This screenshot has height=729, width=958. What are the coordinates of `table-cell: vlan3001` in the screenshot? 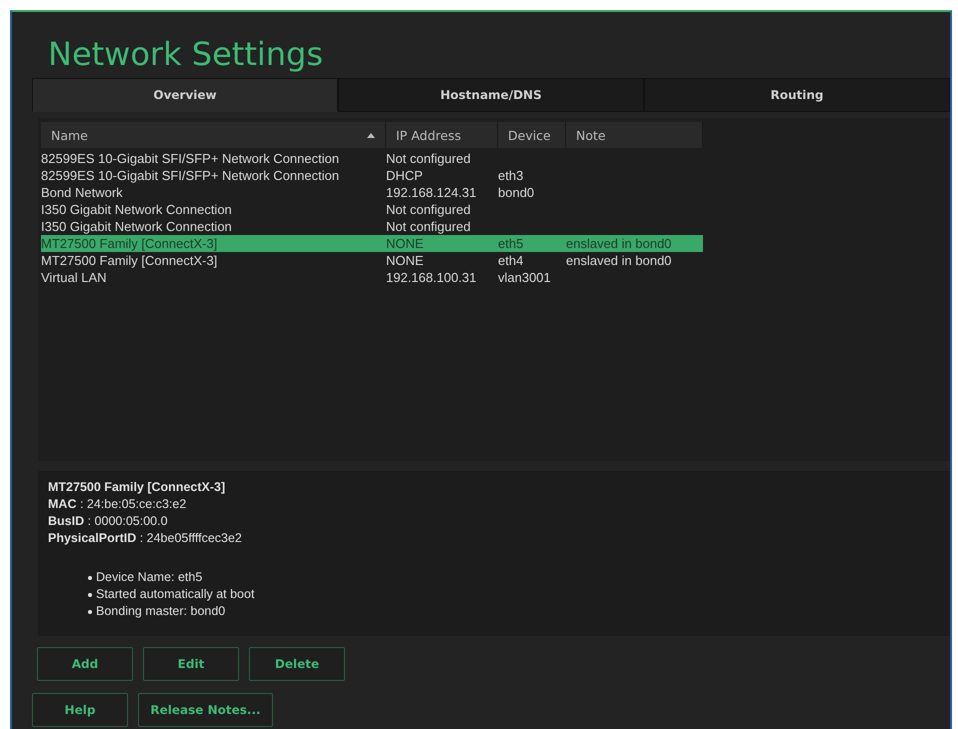 It's located at (524, 277).